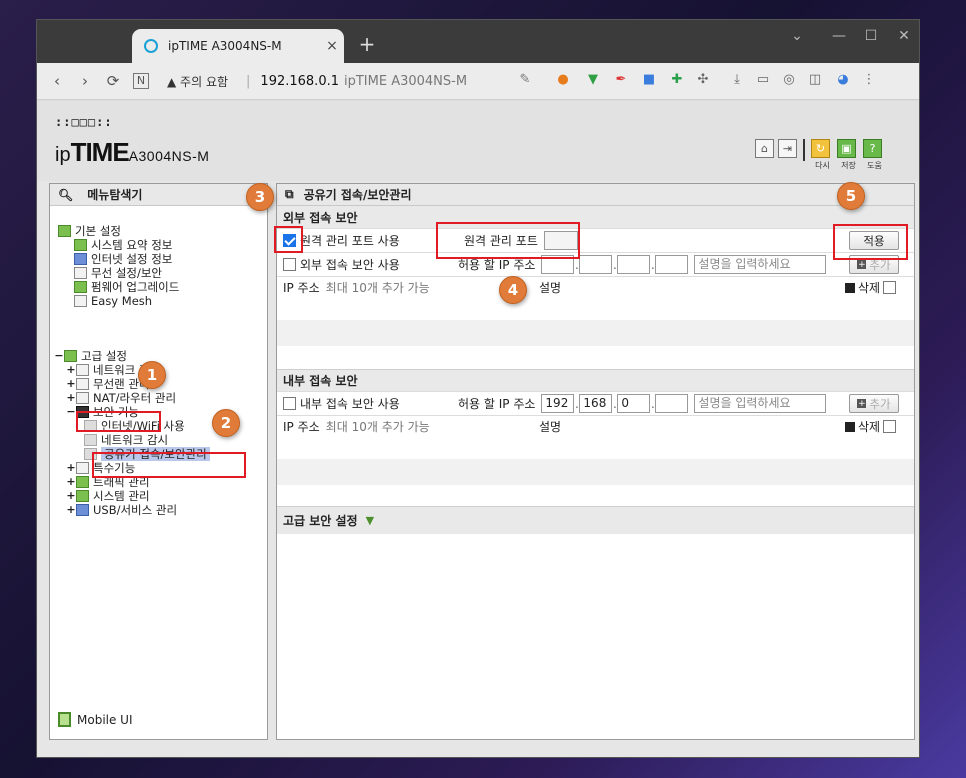 The height and width of the screenshot is (778, 966). What do you see at coordinates (508, 240) in the screenshot?
I see `highlight-remote-port` at bounding box center [508, 240].